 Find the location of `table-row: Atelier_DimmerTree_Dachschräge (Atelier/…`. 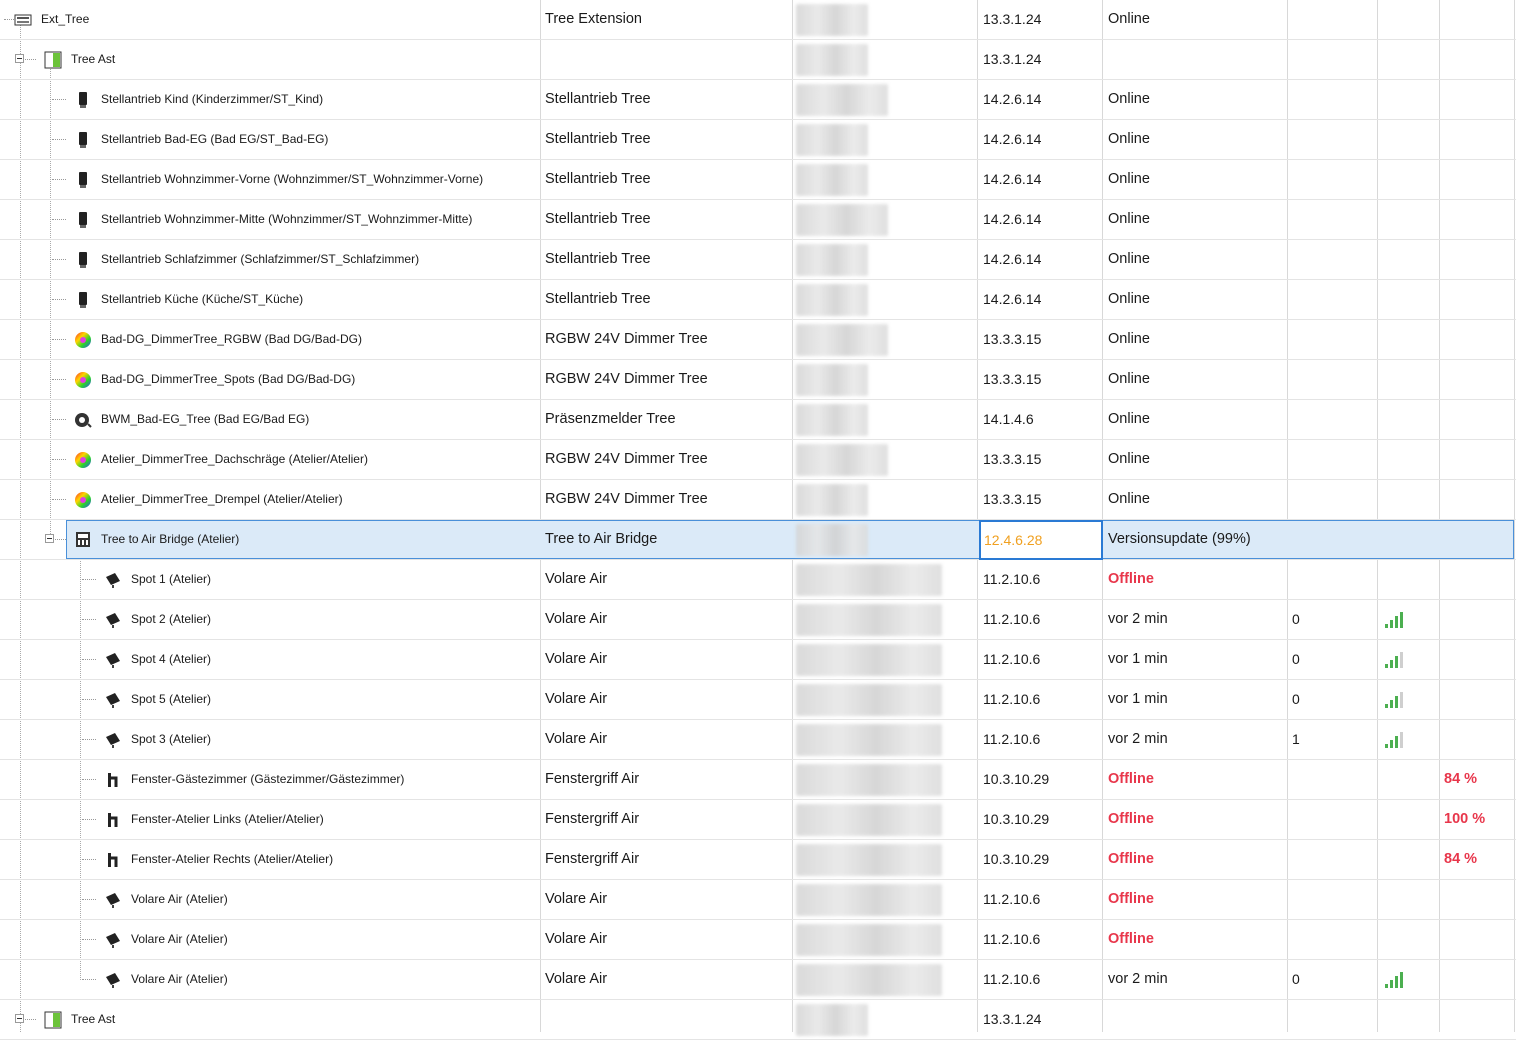

table-row: Atelier_DimmerTree_Dachschräge (Atelier/… is located at coordinates (758, 460).